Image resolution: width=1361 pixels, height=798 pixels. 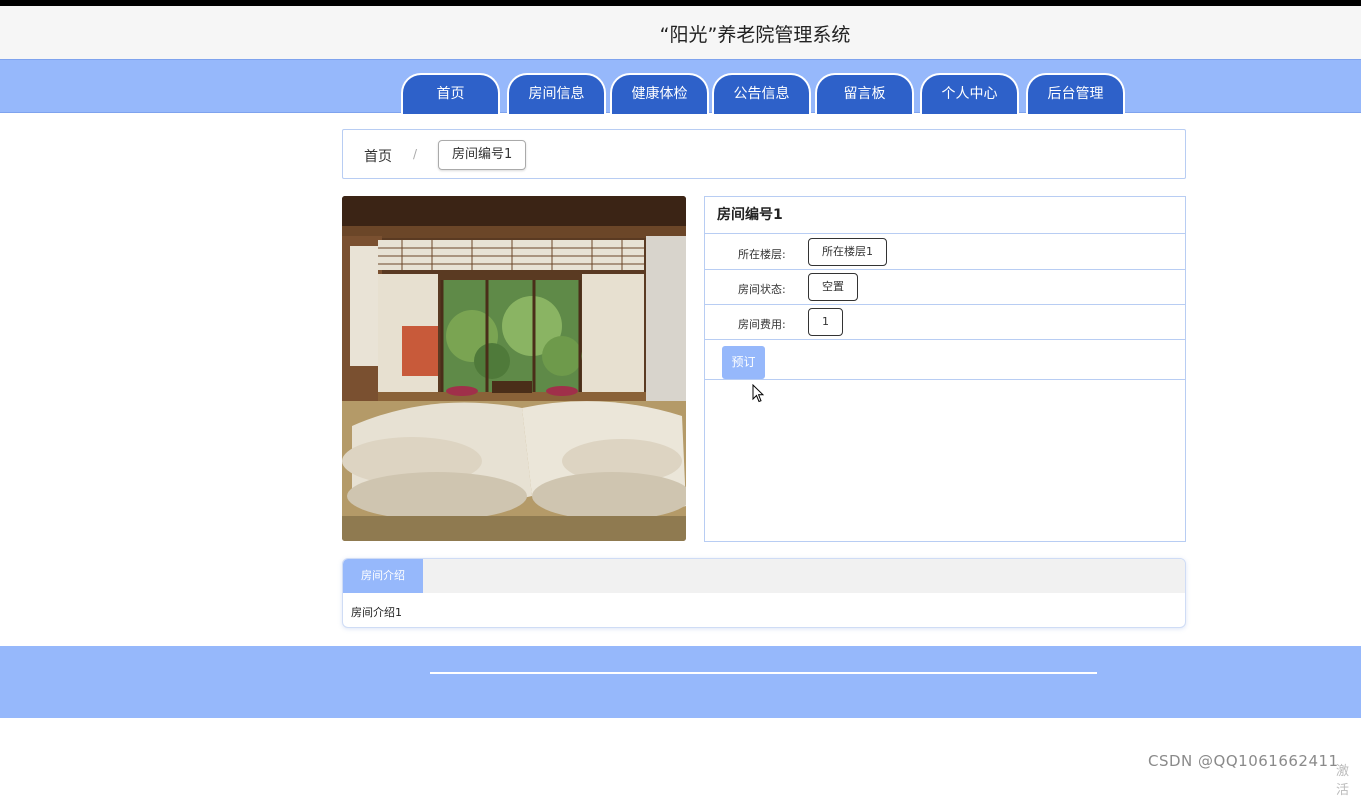 I want to click on footer, so click(x=680, y=682).